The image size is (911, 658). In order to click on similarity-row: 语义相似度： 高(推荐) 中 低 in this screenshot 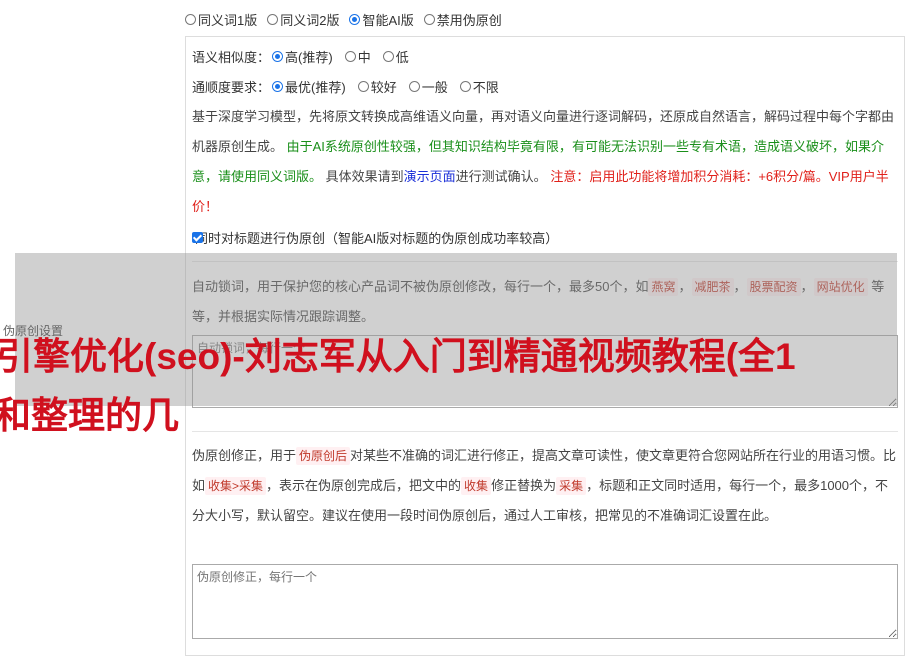, I will do `click(300, 56)`.